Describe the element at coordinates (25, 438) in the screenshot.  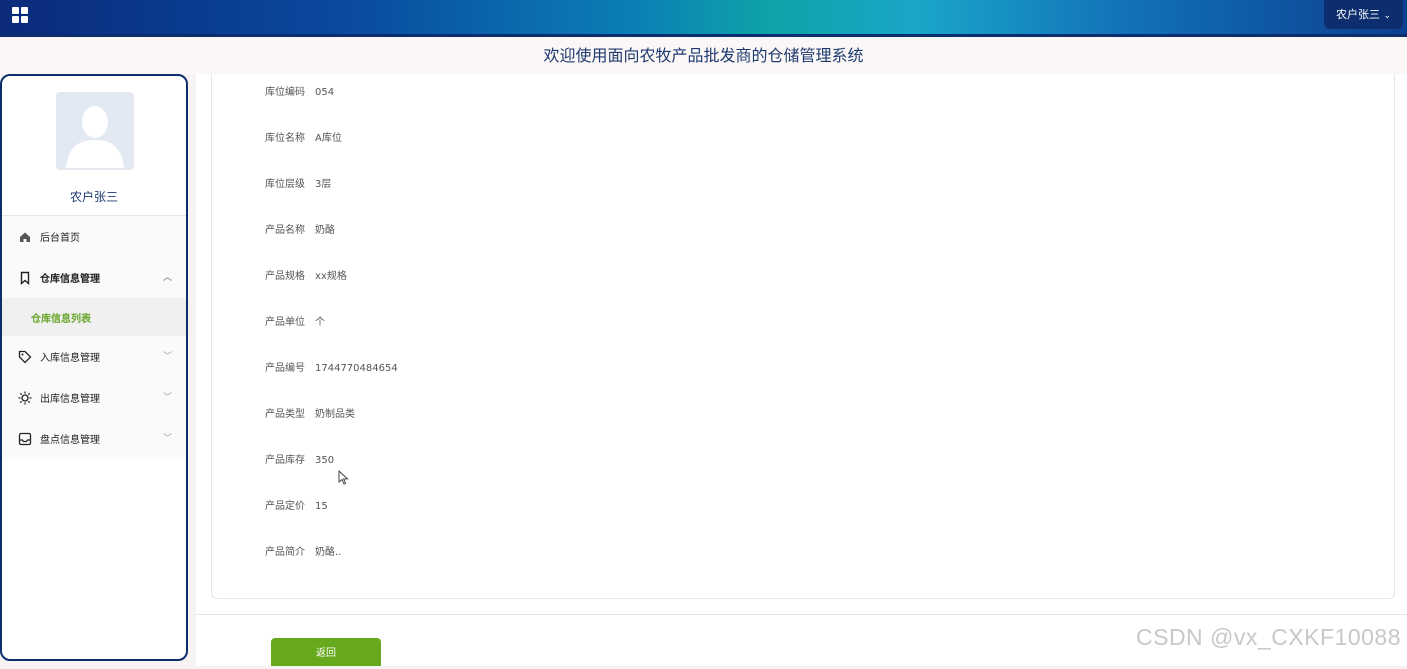
I see `inbox-icon` at that location.